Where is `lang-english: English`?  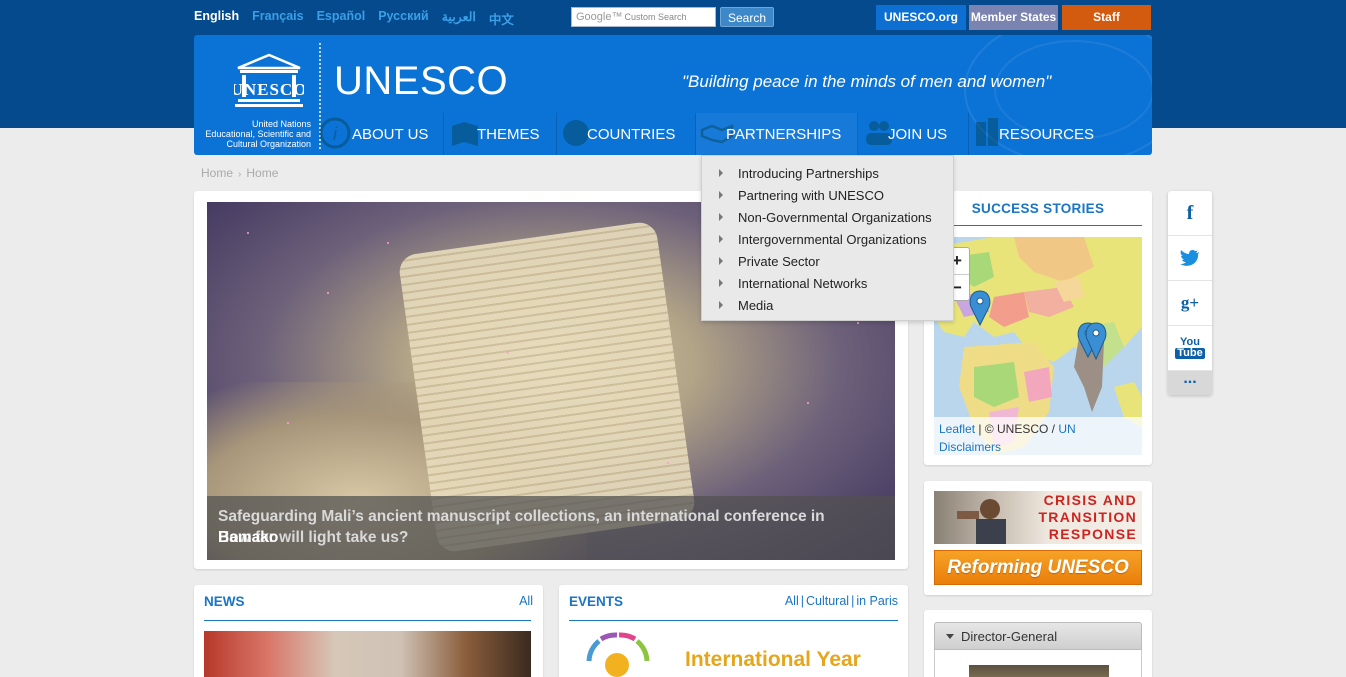
lang-english: English is located at coordinates (216, 18).